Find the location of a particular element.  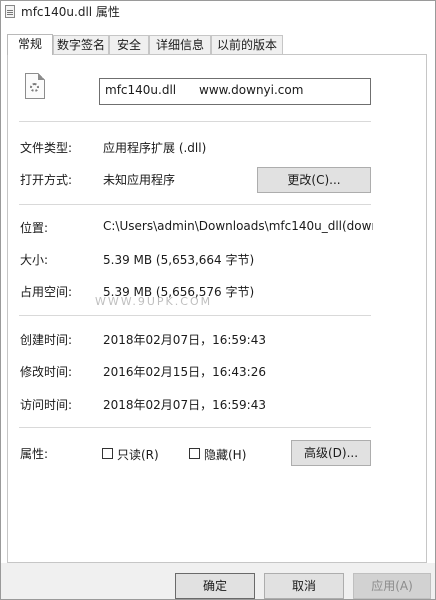

accessed-label: 访问时间: is located at coordinates (46, 405).